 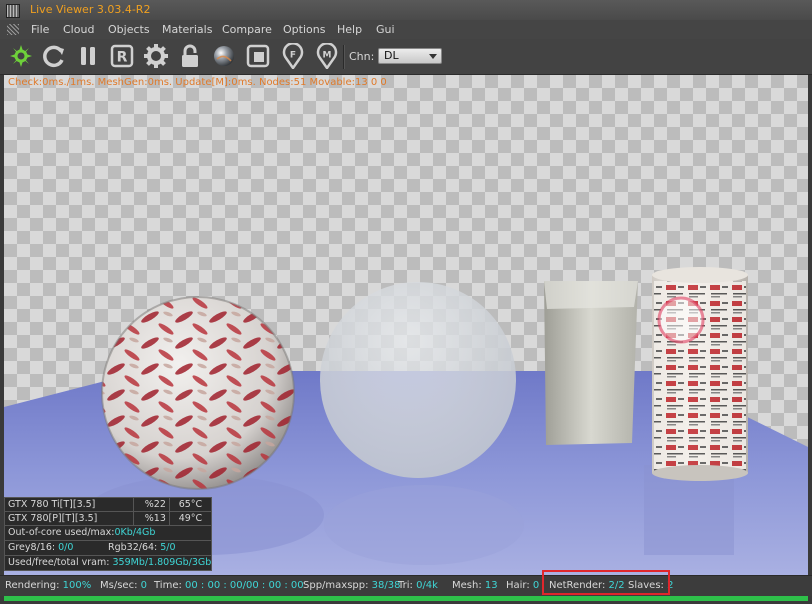 I want to click on out-of-core-line: Out-of-core used/max:0Kb/4Gb, so click(x=108, y=533).